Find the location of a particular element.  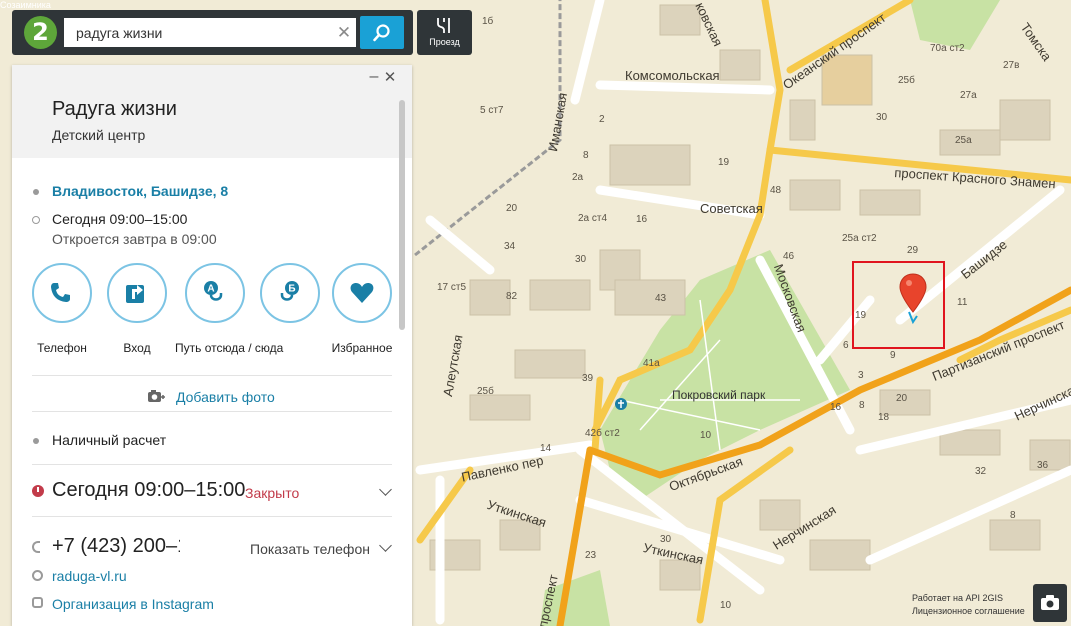

building-number: 3 is located at coordinates (861, 375).